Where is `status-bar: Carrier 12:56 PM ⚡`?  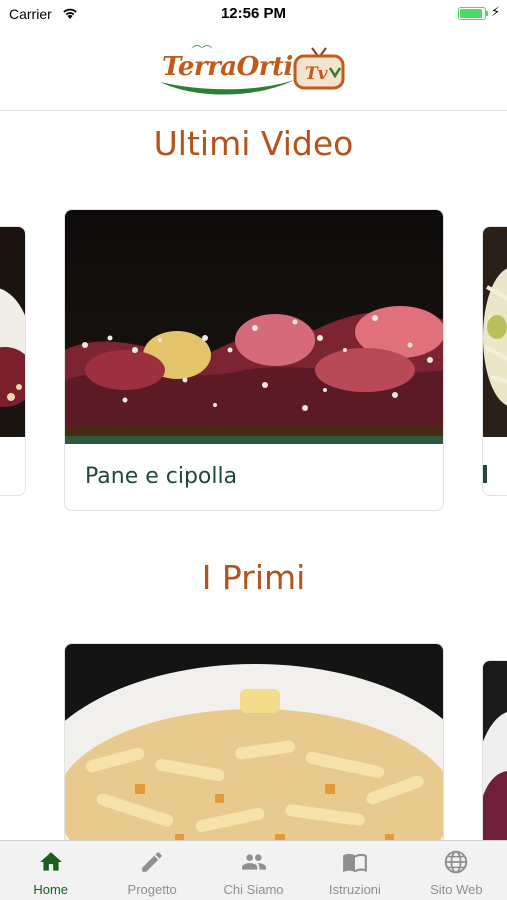
status-bar: Carrier 12:56 PM ⚡ is located at coordinates (253, 14).